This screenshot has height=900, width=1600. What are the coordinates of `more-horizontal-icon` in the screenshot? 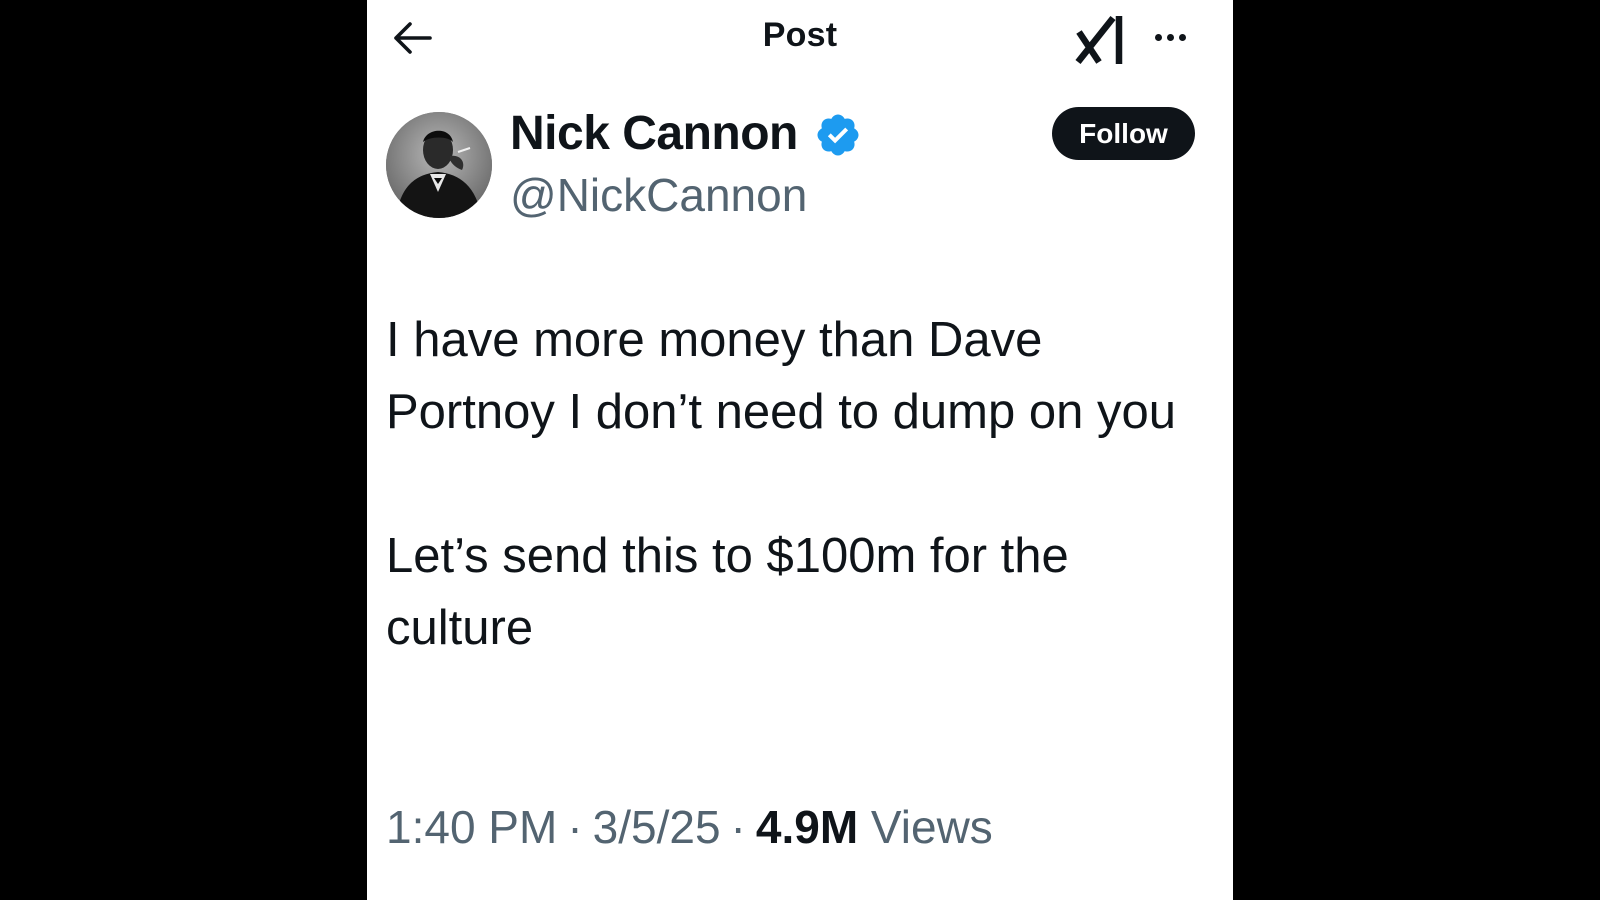 It's located at (1170, 37).